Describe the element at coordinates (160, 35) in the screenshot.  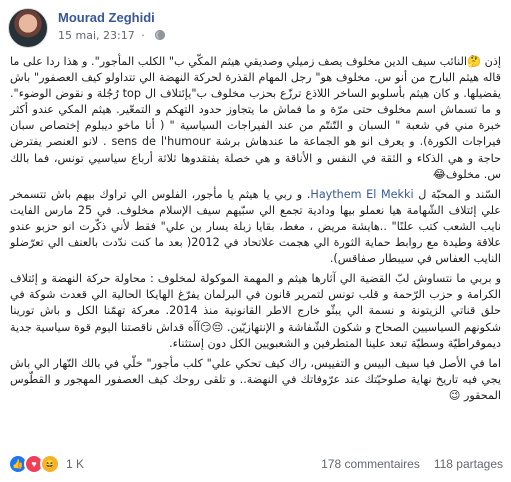
I see `globe-icon` at that location.